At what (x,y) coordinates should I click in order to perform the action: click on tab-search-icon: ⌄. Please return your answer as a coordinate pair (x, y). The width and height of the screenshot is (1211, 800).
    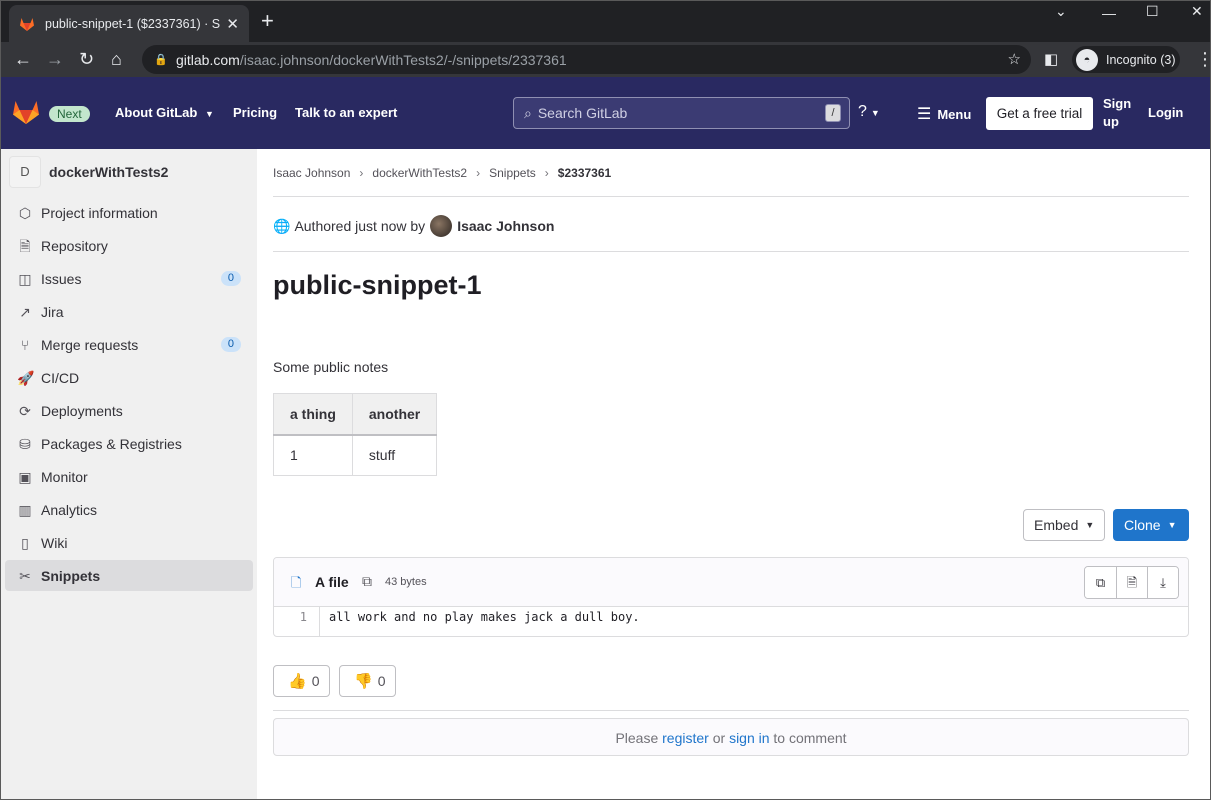
    Looking at the image, I should click on (1061, 11).